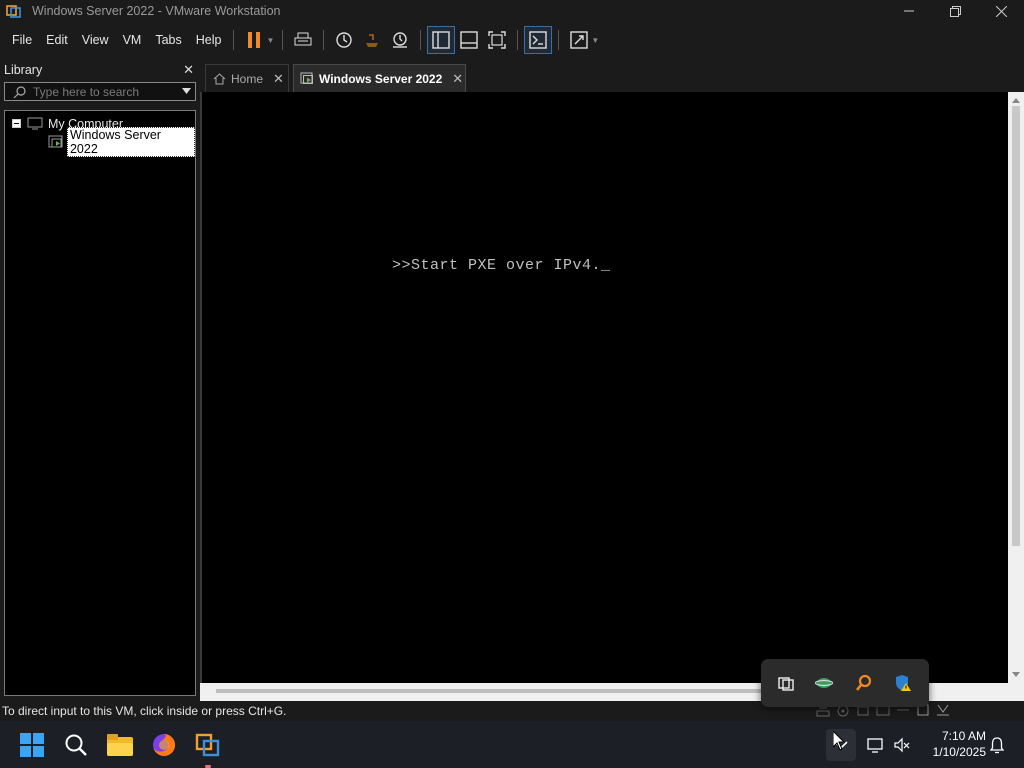 The height and width of the screenshot is (768, 1024). I want to click on taskbar-vmware, so click(208, 748).